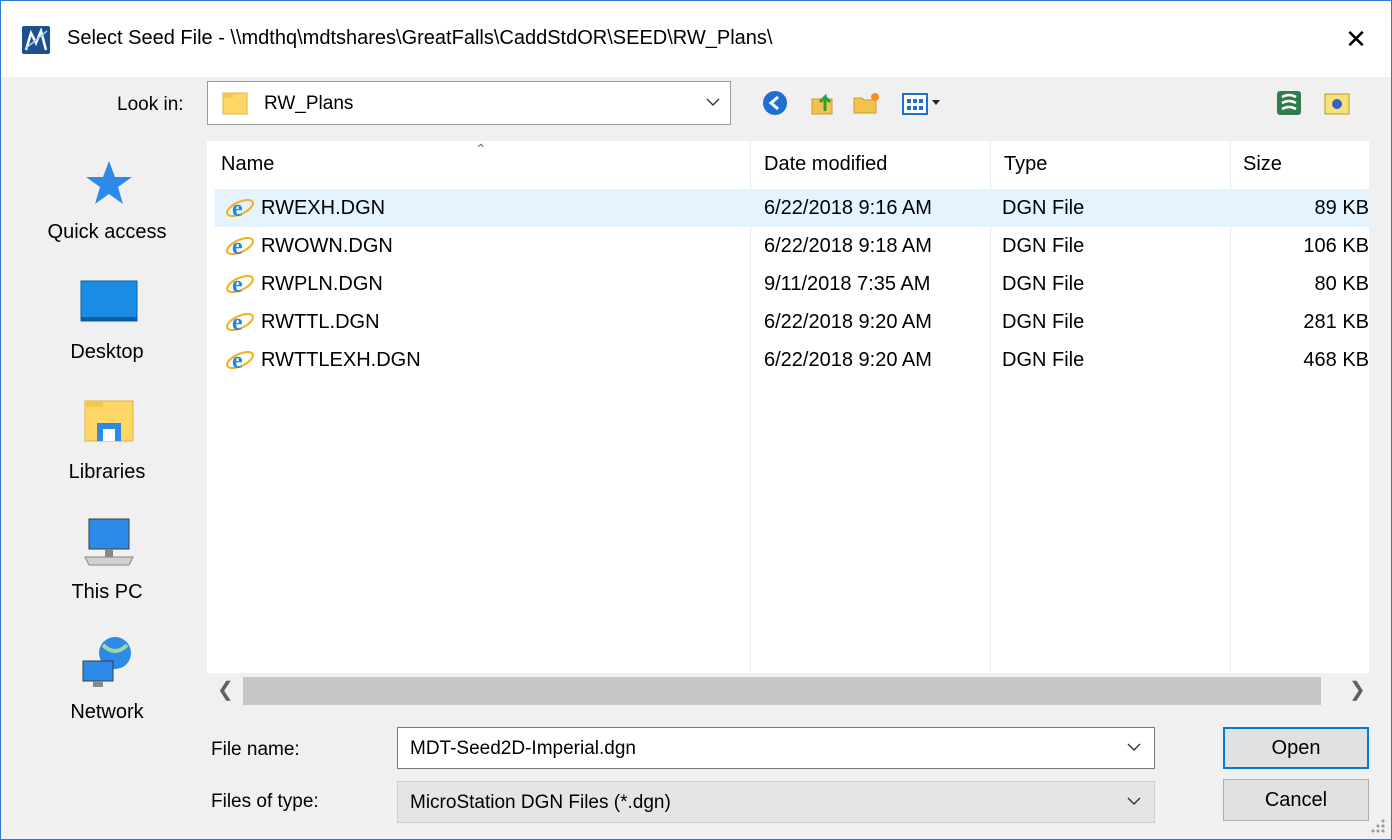 This screenshot has width=1392, height=840. Describe the element at coordinates (107, 472) in the screenshot. I see `place-label: Libraries` at that location.